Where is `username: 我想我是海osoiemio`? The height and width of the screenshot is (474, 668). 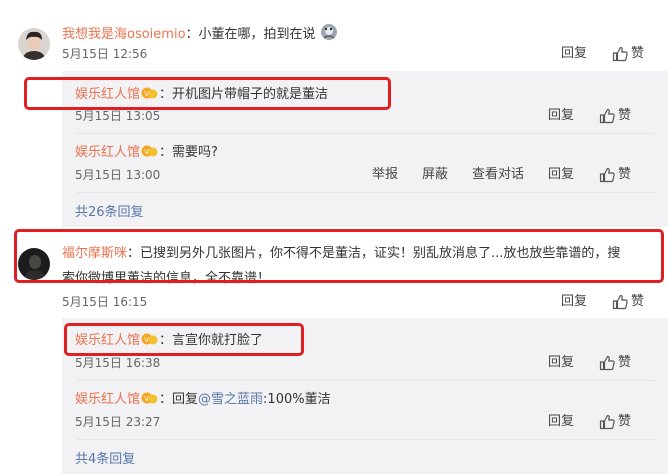
username: 我想我是海osoiemio is located at coordinates (124, 34).